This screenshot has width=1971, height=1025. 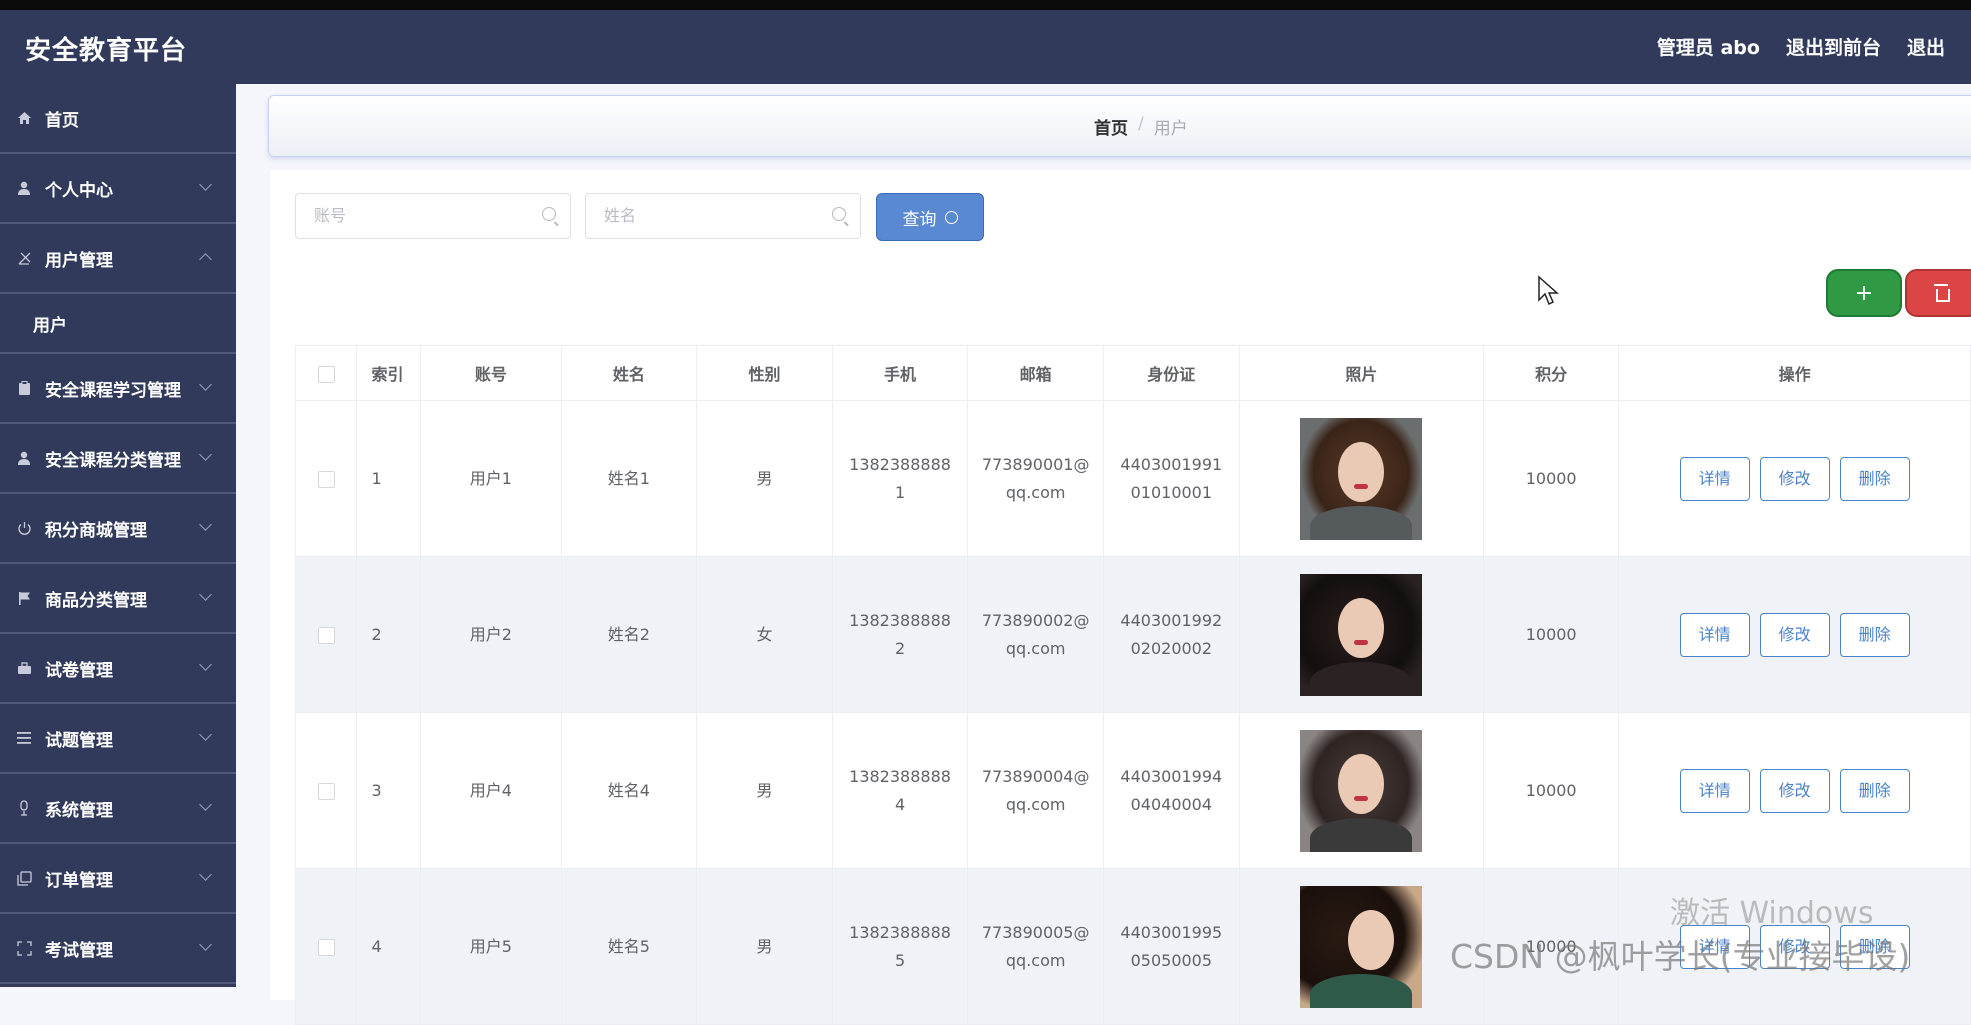 I want to click on account-search-input: 账号, so click(x=433, y=216).